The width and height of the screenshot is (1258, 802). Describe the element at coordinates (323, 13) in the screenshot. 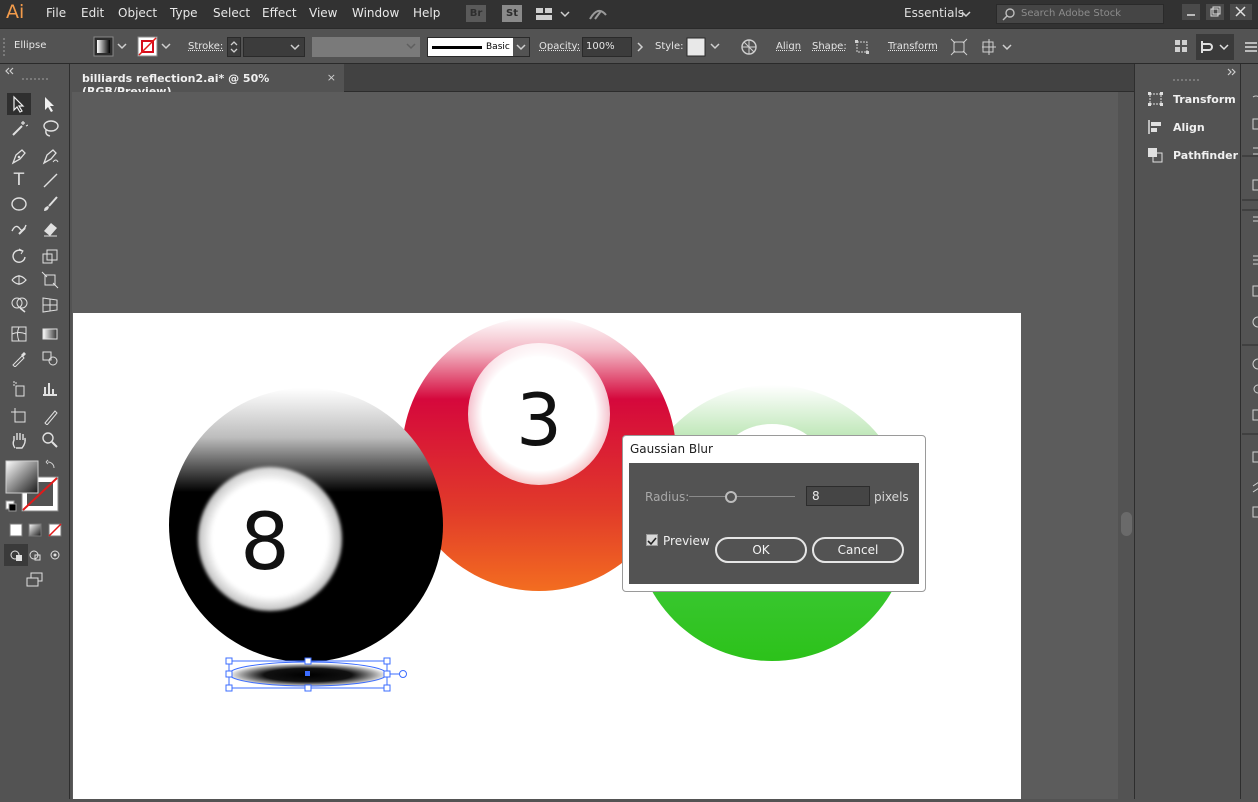

I see `menu-view: View` at that location.